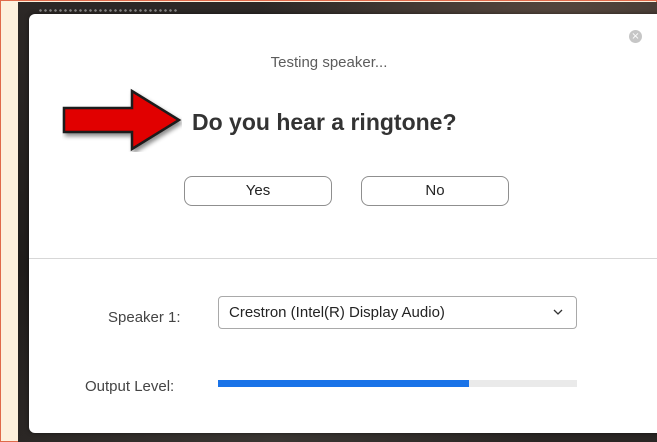 The image size is (657, 442). Describe the element at coordinates (258, 191) in the screenshot. I see `yes-button: Yes` at that location.